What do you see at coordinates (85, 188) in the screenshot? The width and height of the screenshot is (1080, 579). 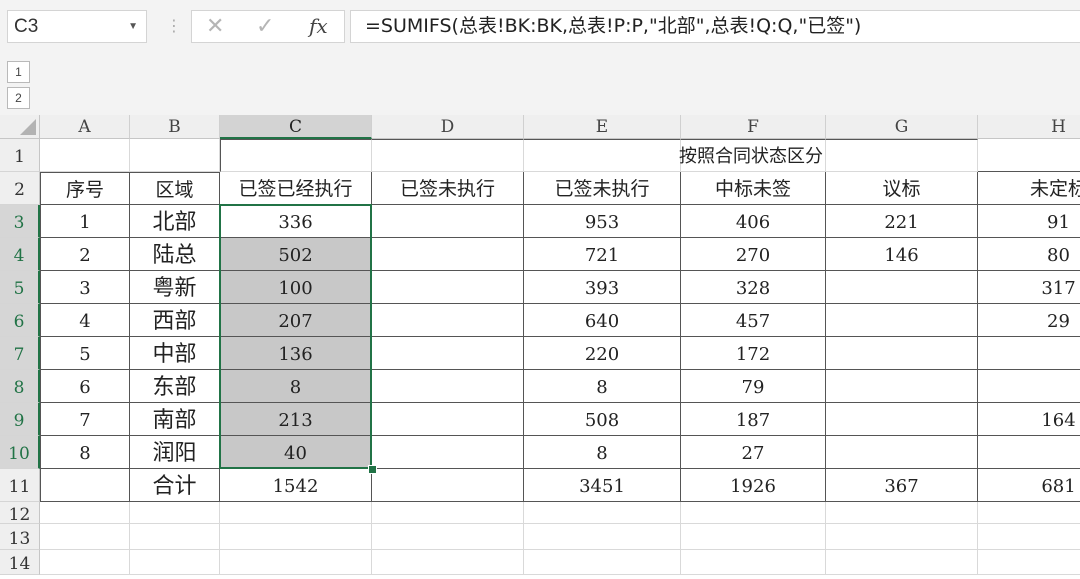 I see `cell-a2: 序号` at bounding box center [85, 188].